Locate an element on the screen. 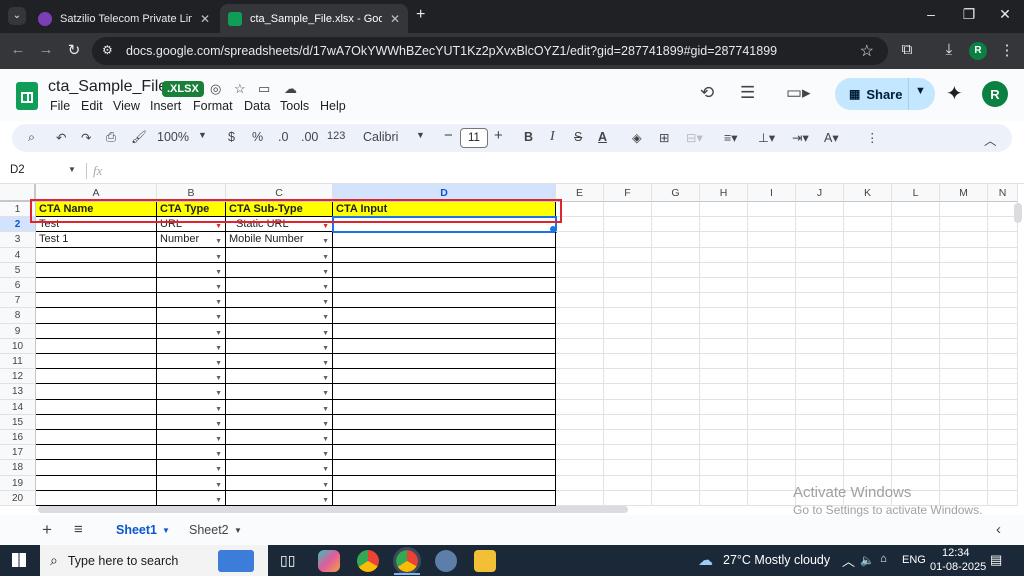 The height and width of the screenshot is (576, 1024). row-header: 17 is located at coordinates (18, 453).